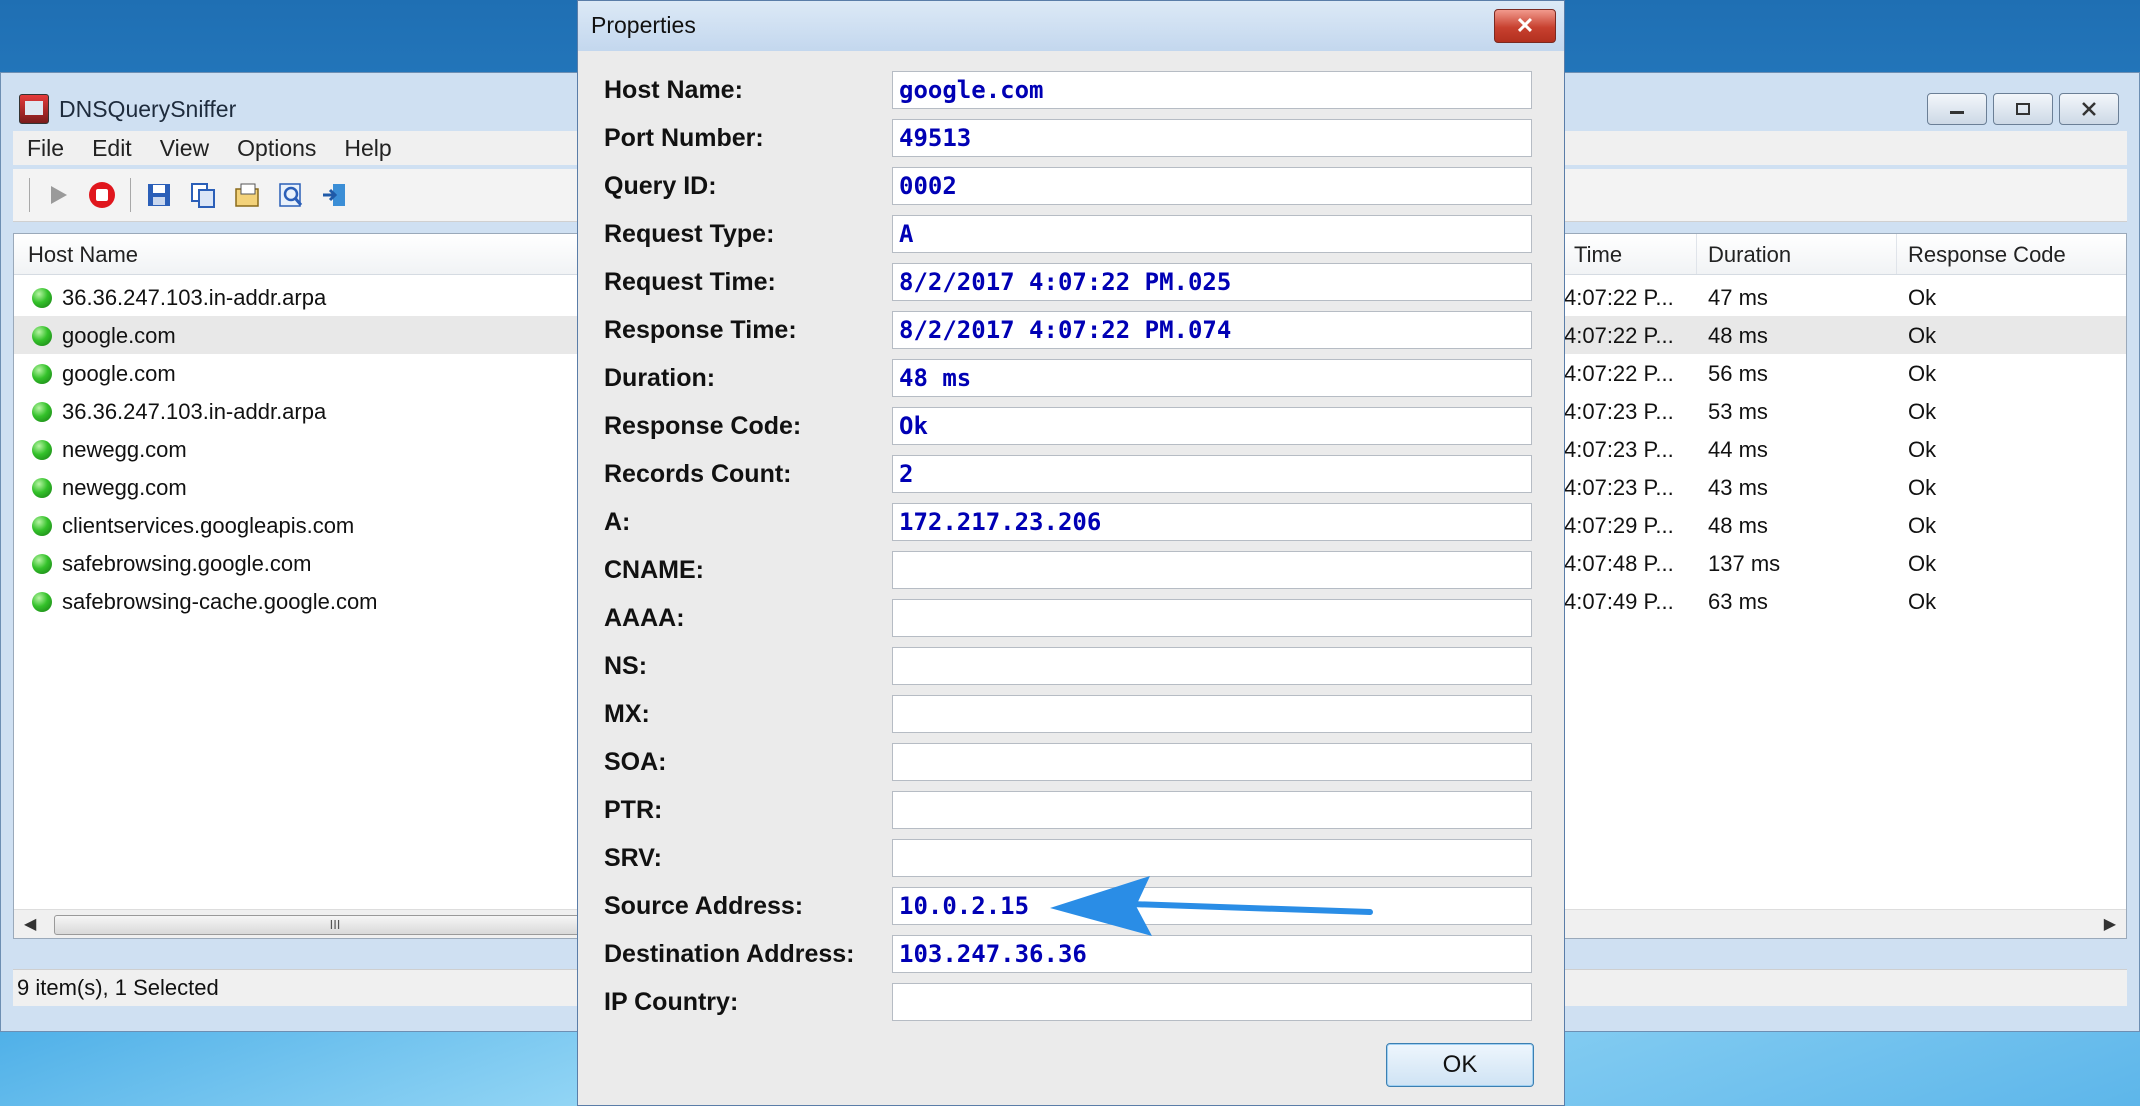 The image size is (2140, 1106). Describe the element at coordinates (208, 525) in the screenshot. I see `host-cell: clientservices.googleapis.com` at that location.